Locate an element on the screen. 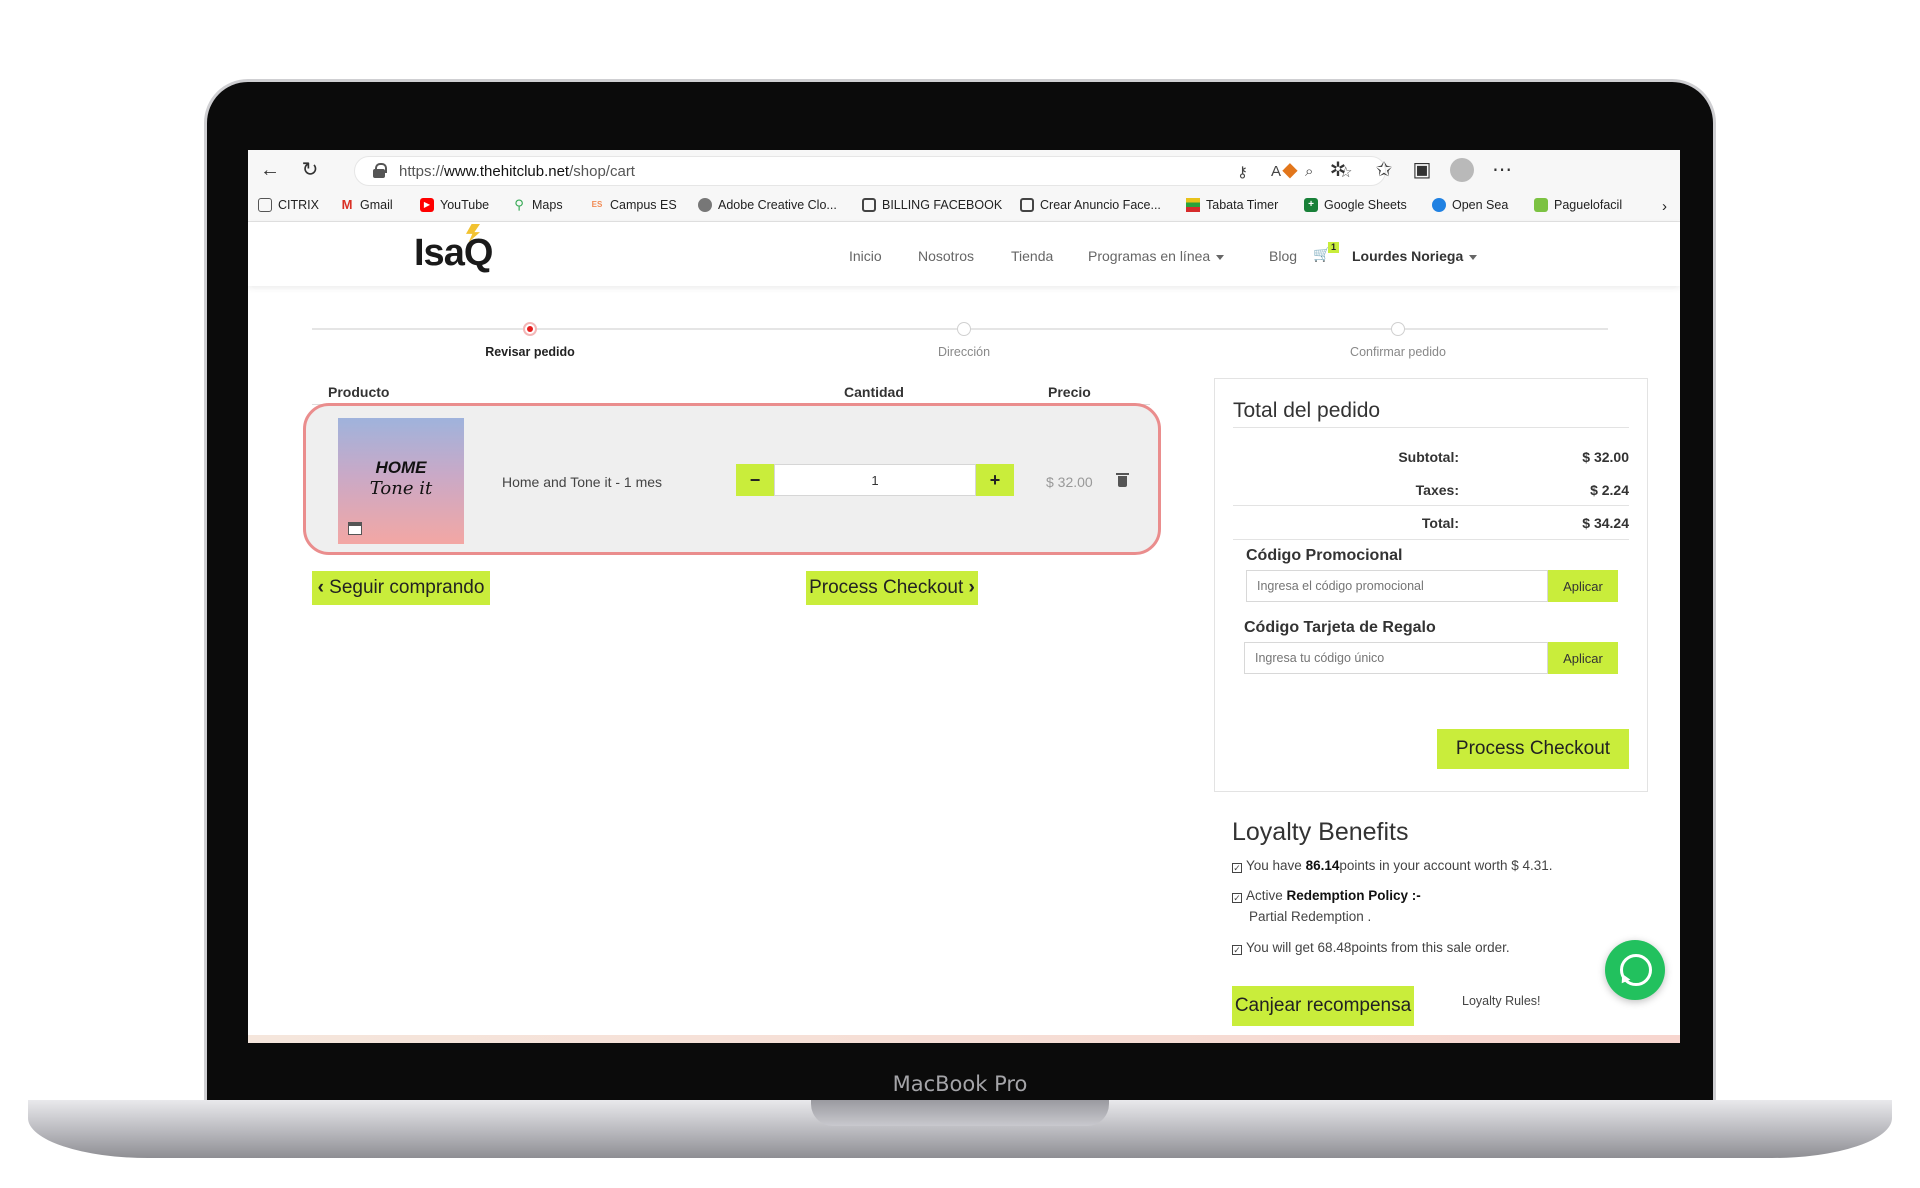  bookmark-item: Open Sea is located at coordinates (1470, 205).